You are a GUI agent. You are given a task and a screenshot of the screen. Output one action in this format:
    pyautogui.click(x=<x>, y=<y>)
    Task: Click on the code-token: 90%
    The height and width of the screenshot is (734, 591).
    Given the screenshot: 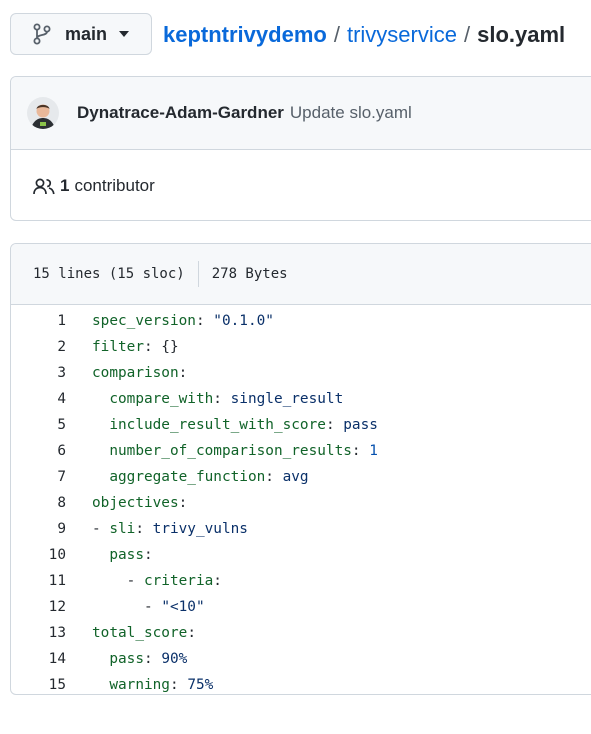 What is the action you would take?
    pyautogui.click(x=174, y=659)
    